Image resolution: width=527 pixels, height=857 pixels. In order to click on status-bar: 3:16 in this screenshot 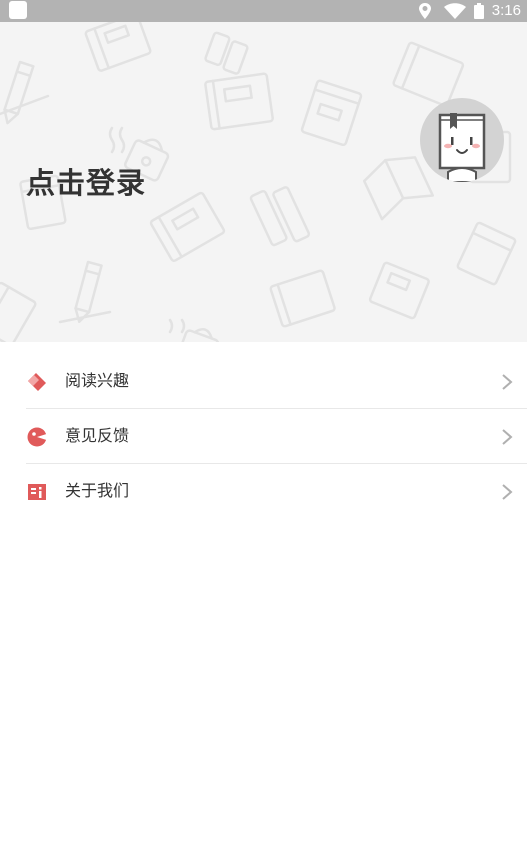, I will do `click(263, 11)`.